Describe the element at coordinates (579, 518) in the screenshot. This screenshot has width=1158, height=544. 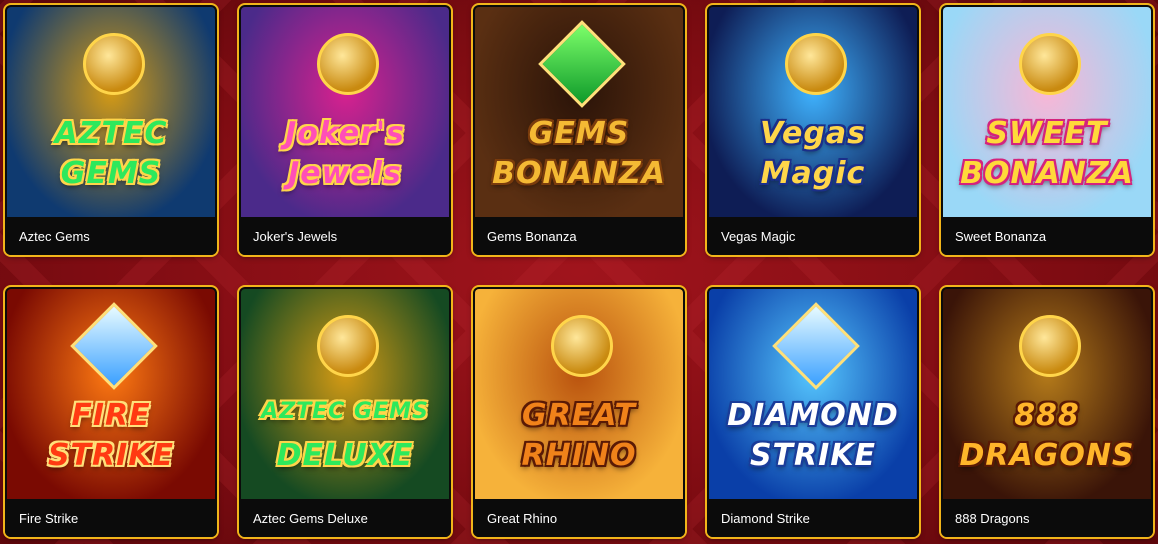
I see `game-title: Great Rhino` at that location.